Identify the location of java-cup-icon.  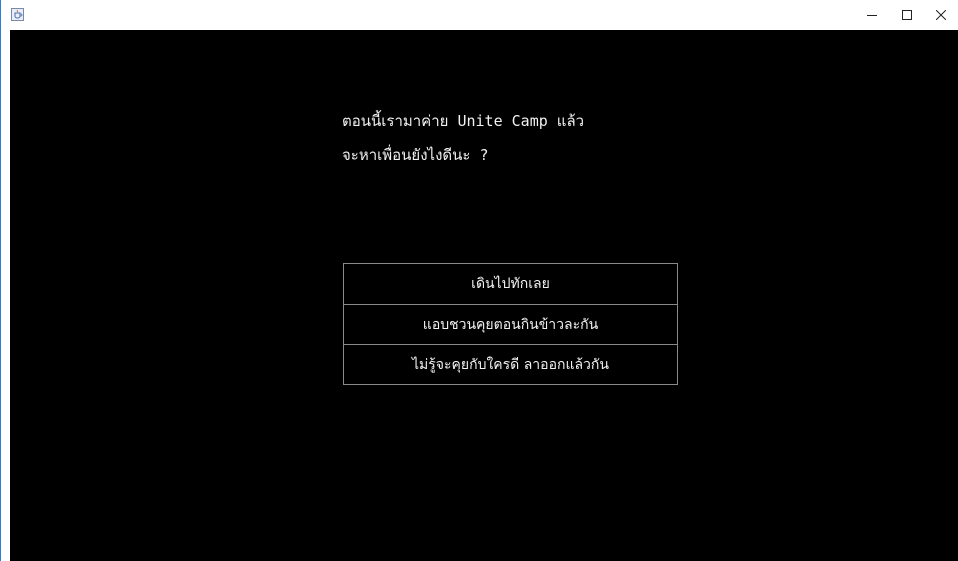
(17, 14).